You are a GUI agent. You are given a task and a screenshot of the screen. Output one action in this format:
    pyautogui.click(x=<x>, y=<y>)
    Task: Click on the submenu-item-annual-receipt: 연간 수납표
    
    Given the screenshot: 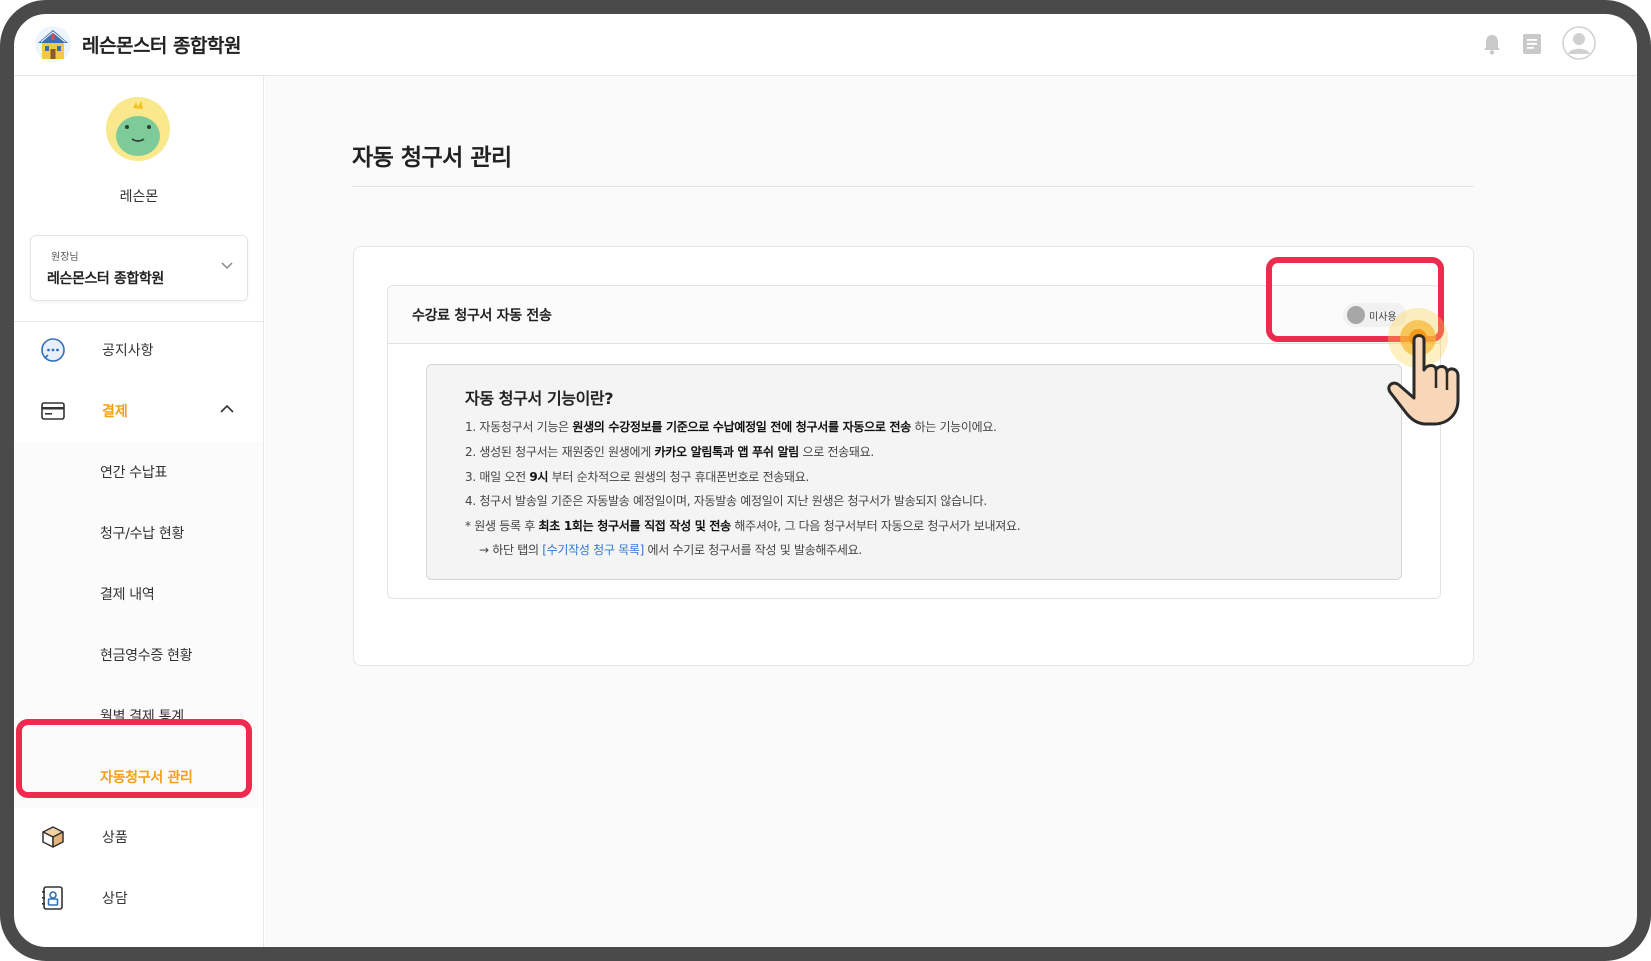 What is the action you would take?
    pyautogui.click(x=138, y=472)
    